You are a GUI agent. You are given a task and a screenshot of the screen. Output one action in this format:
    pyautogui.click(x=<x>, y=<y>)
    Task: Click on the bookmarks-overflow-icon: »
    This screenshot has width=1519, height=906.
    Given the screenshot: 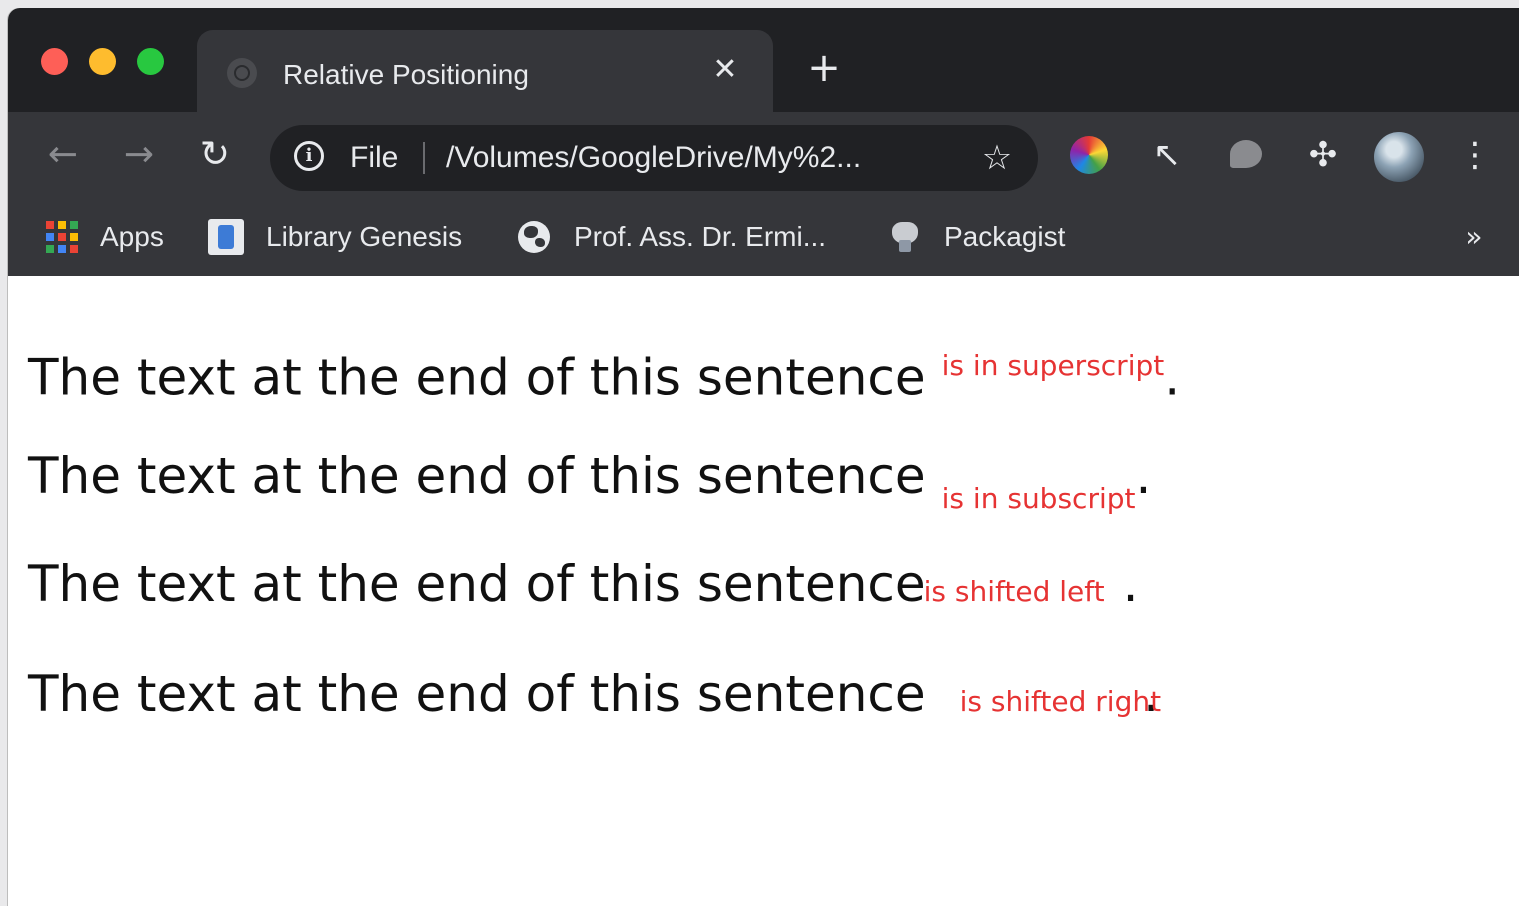 What is the action you would take?
    pyautogui.click(x=1474, y=237)
    